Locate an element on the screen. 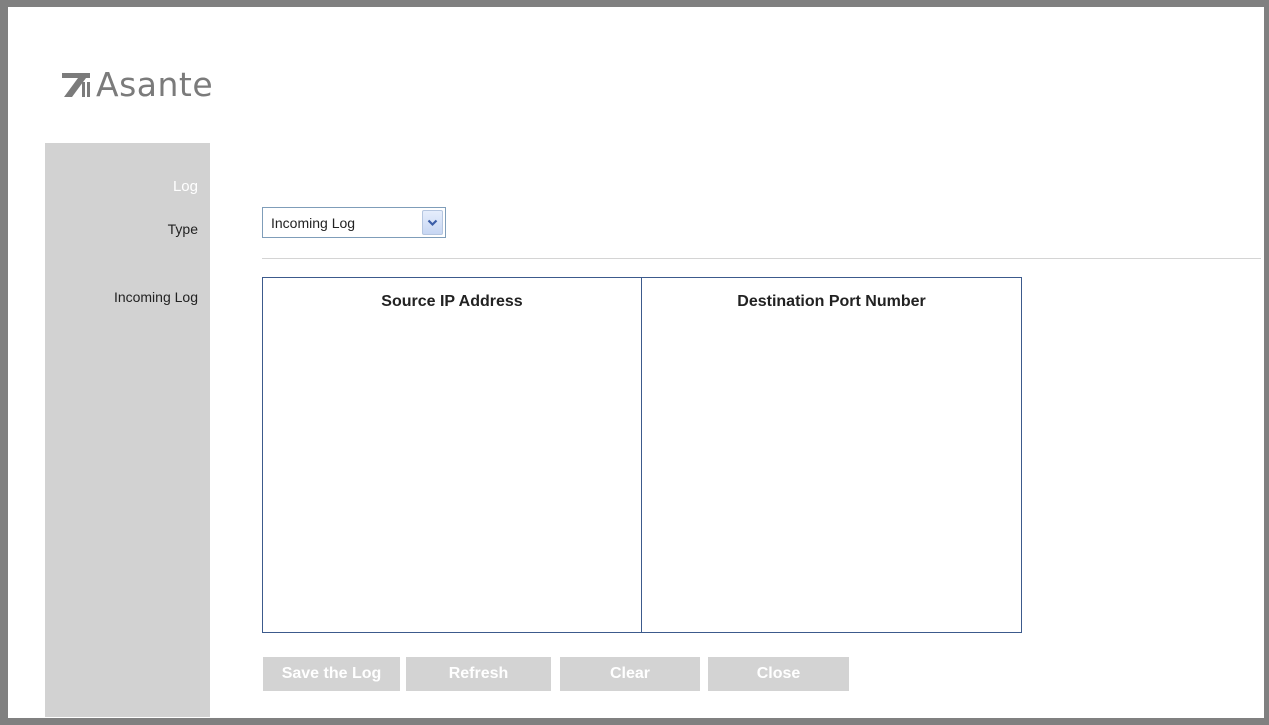  asante-logo: Asante is located at coordinates (137, 84).